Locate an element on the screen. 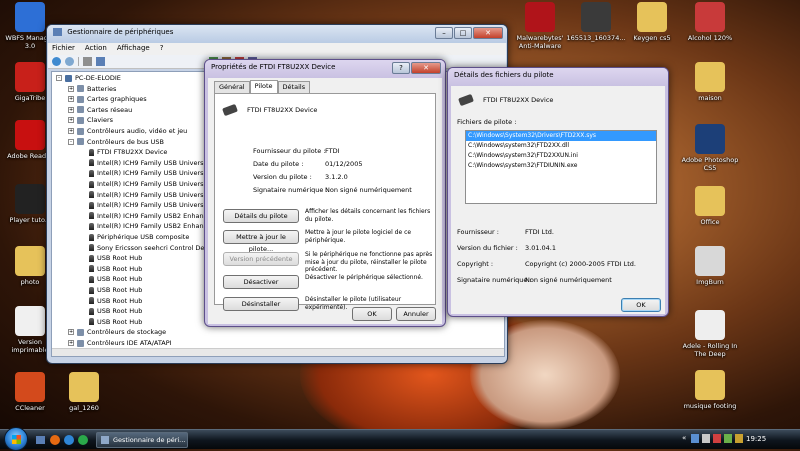 This screenshot has width=800, height=451. cancel-button: Annuler is located at coordinates (416, 314).